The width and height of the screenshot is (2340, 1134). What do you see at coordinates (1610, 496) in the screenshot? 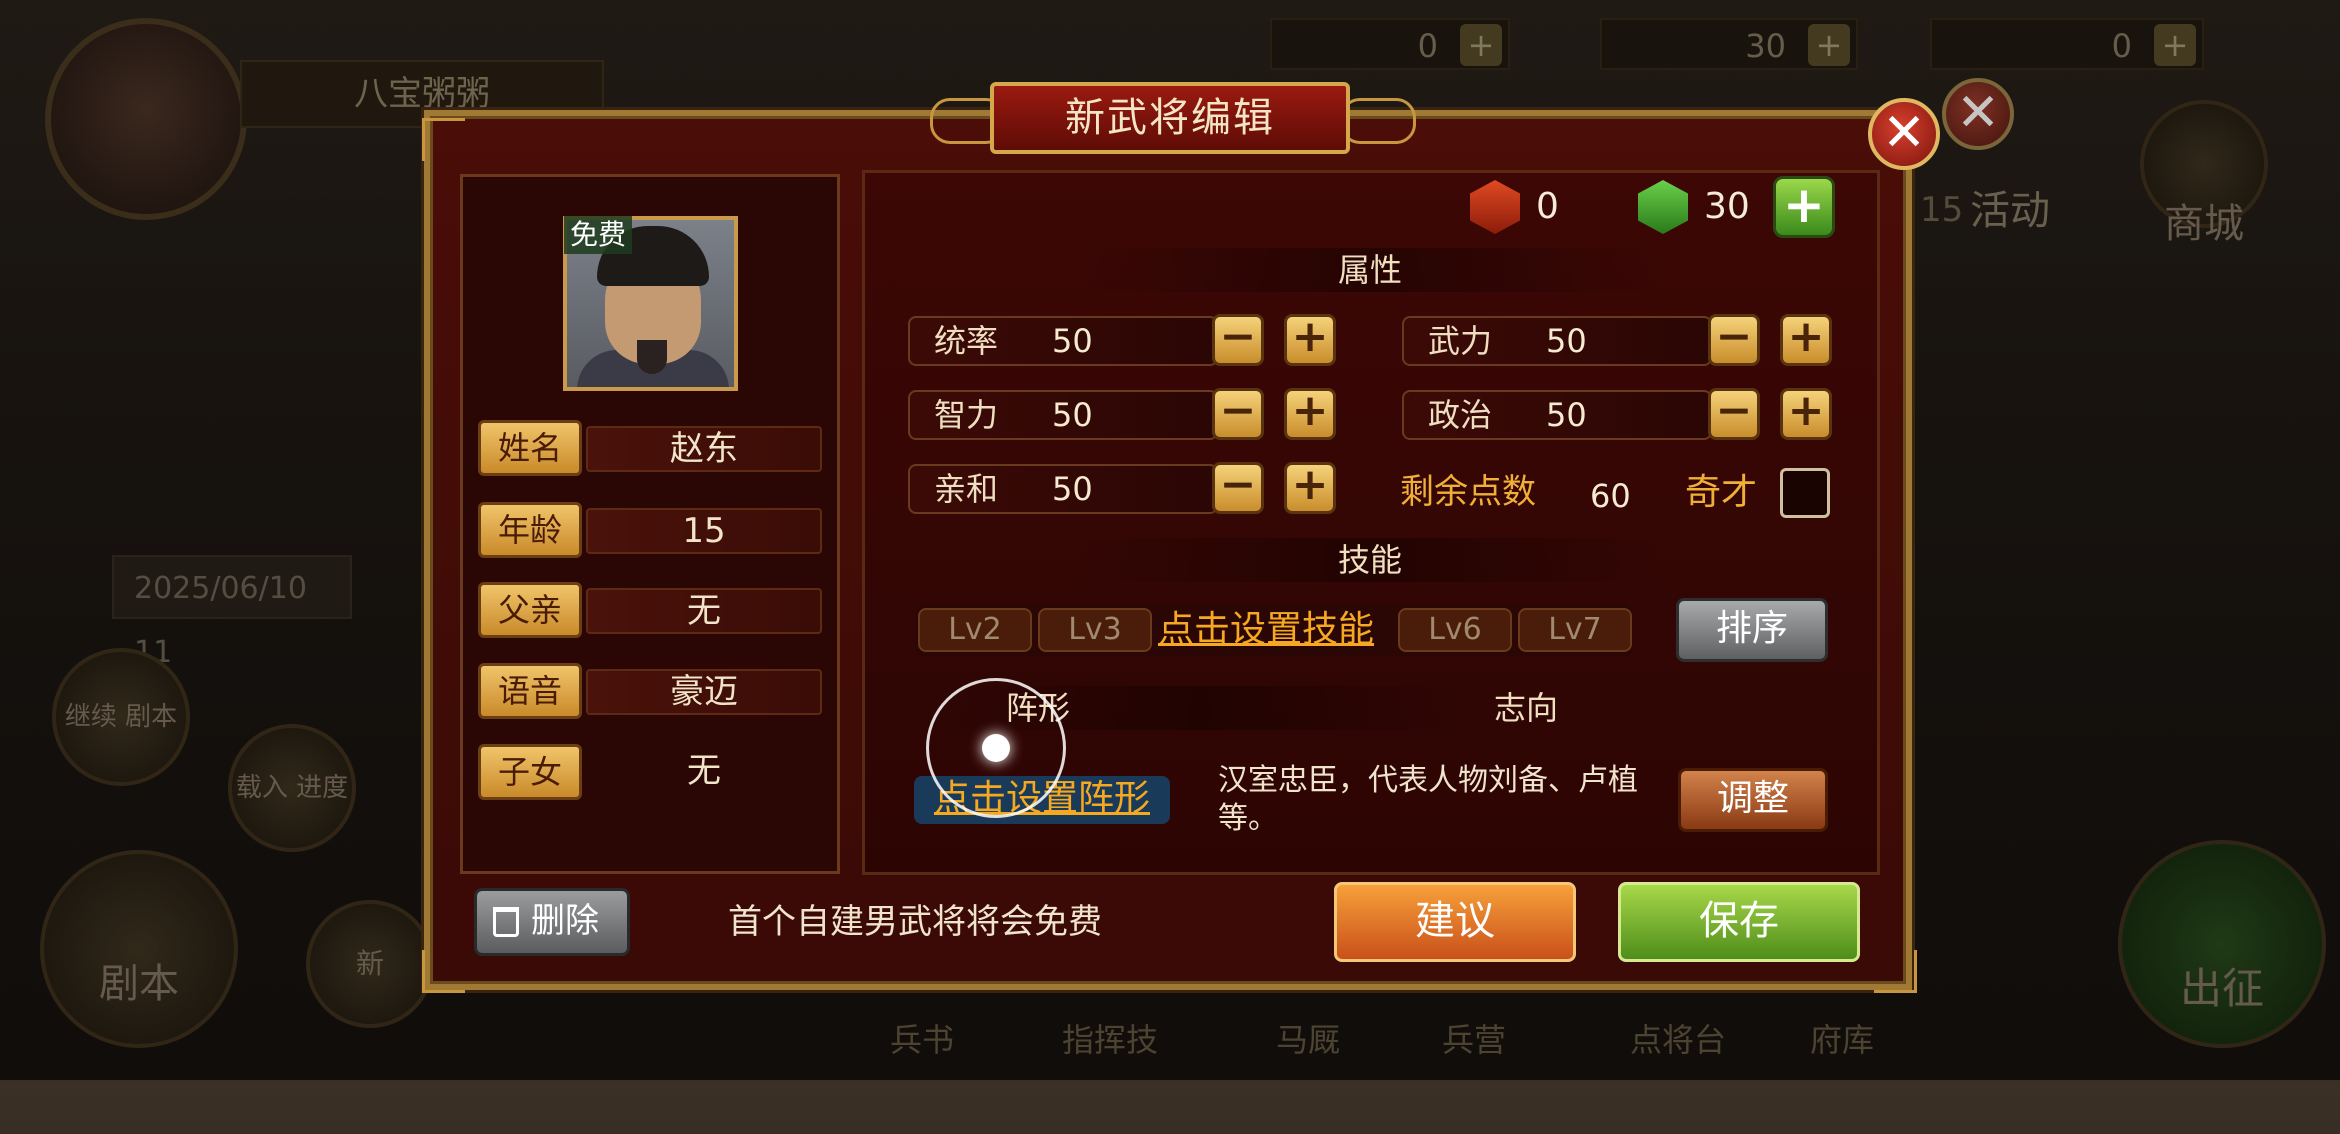
I see `remaining-points-value: 60` at bounding box center [1610, 496].